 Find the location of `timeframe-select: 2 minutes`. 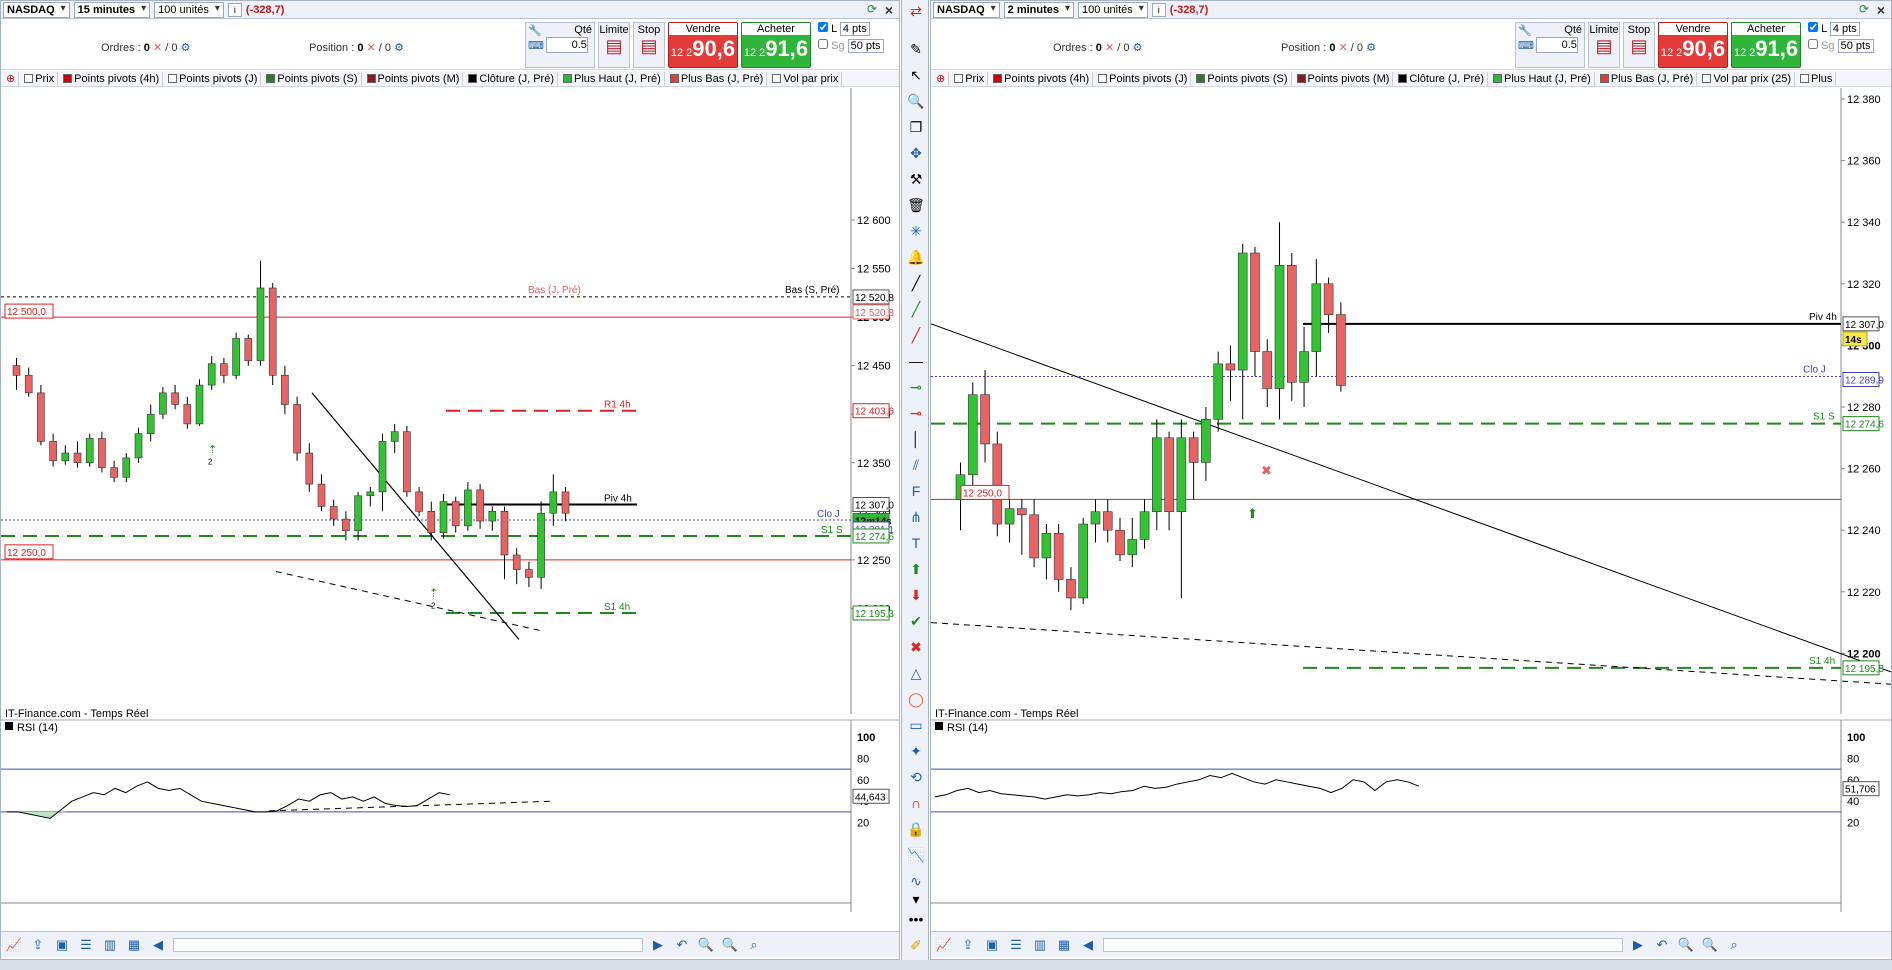

timeframe-select: 2 minutes is located at coordinates (1039, 9).